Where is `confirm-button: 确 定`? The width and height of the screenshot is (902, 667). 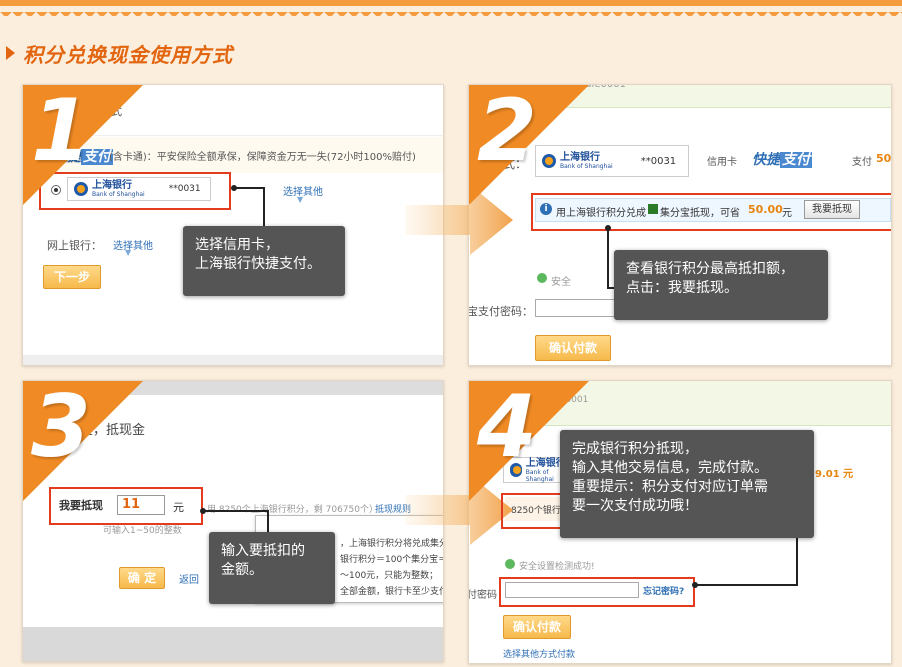 confirm-button: 确 定 is located at coordinates (142, 578).